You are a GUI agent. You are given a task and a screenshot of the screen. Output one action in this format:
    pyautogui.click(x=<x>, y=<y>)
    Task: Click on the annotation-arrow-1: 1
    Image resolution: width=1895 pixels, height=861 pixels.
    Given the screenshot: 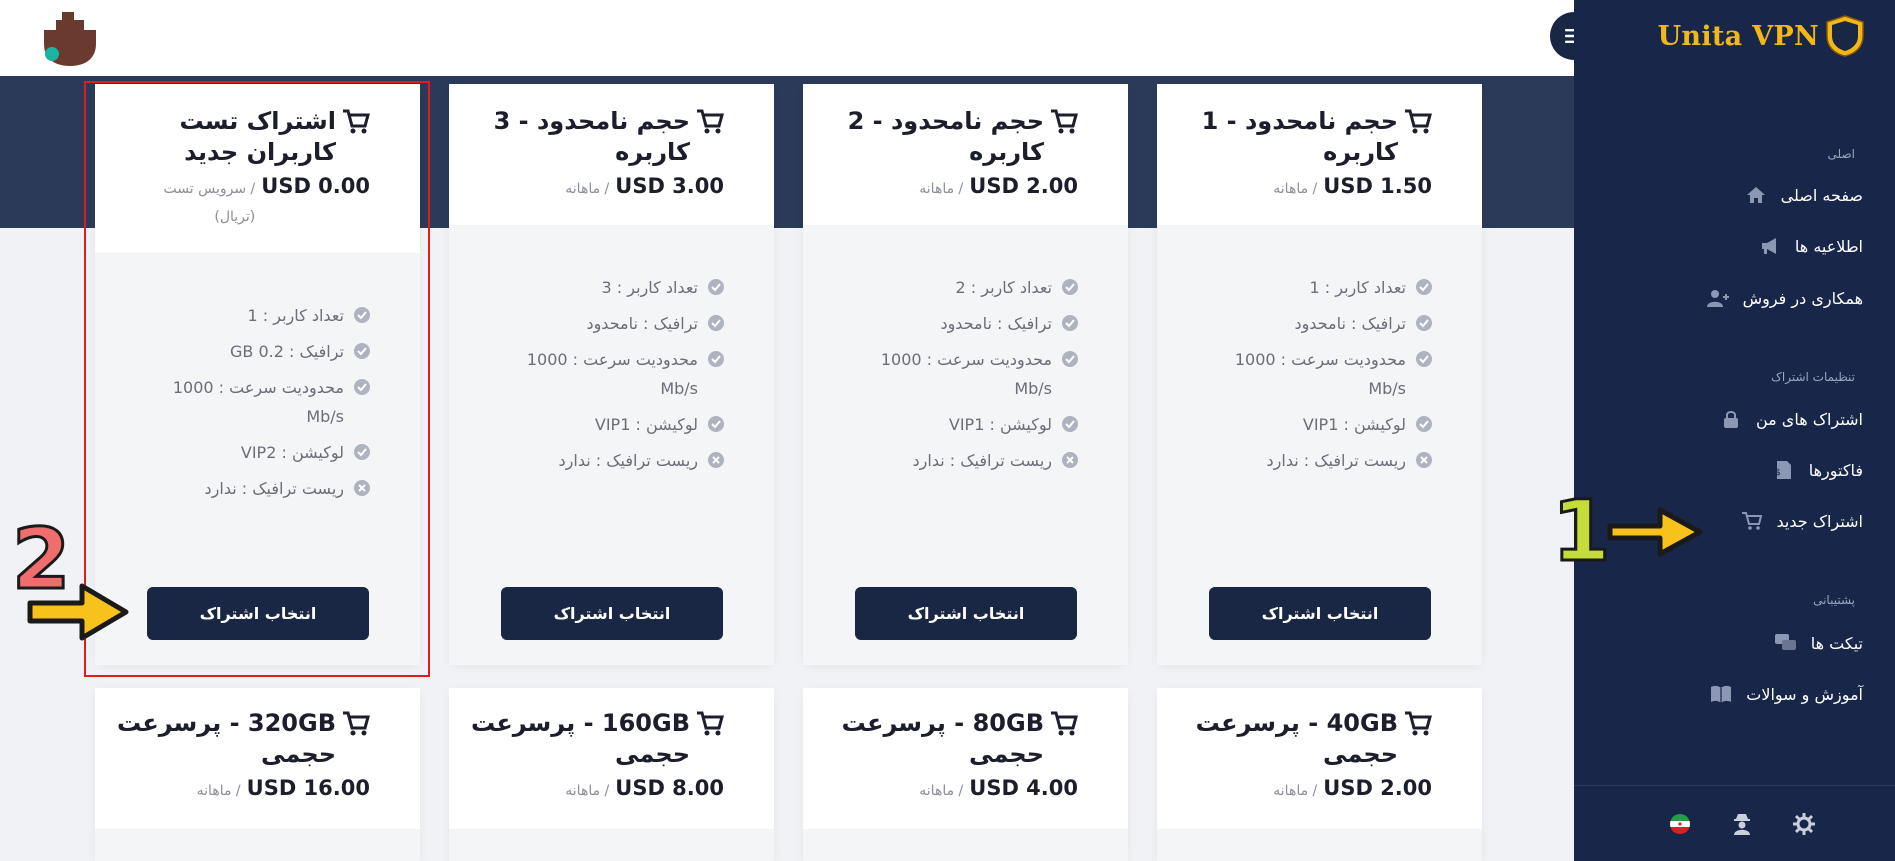 What is the action you would take?
    pyautogui.click(x=1627, y=530)
    